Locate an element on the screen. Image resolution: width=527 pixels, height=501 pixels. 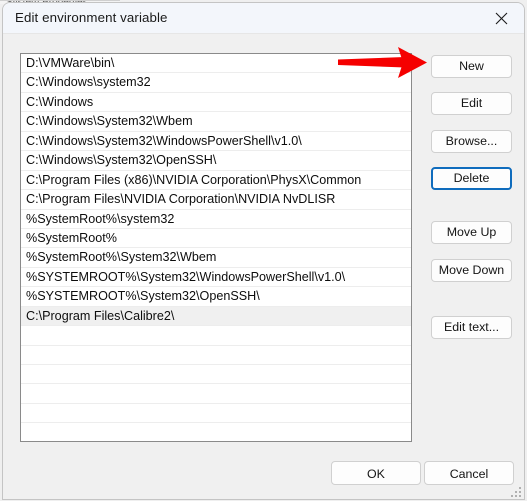
new-button: New is located at coordinates (471, 66).